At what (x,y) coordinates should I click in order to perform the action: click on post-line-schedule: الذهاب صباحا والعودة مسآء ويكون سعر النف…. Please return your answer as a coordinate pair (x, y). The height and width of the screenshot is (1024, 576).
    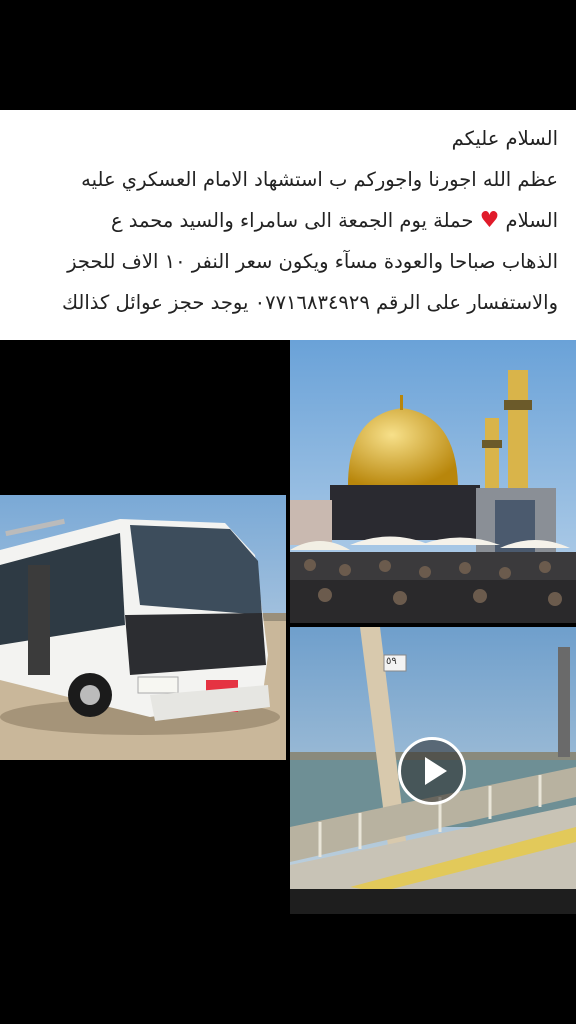
    Looking at the image, I should click on (312, 261).